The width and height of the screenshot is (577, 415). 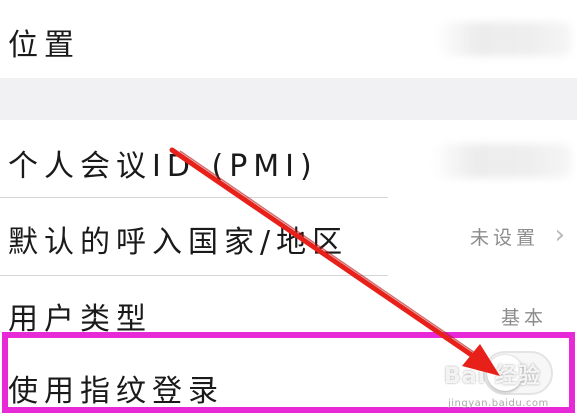 I want to click on pmi-value-blurred, so click(x=502, y=161).